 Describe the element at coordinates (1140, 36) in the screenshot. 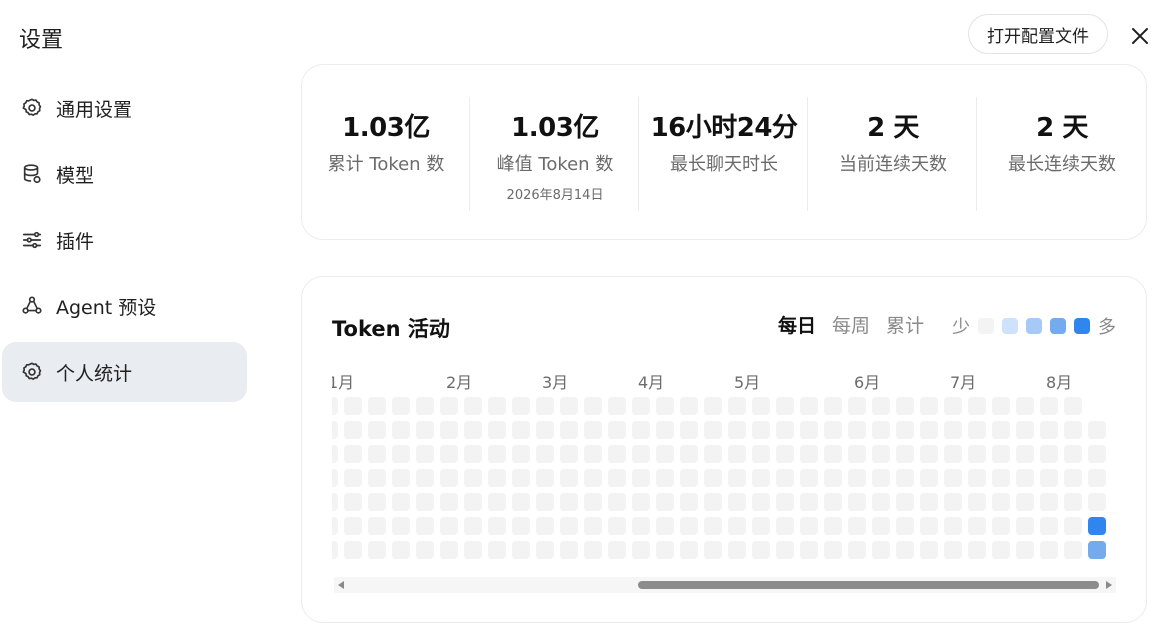

I see `close-button` at that location.